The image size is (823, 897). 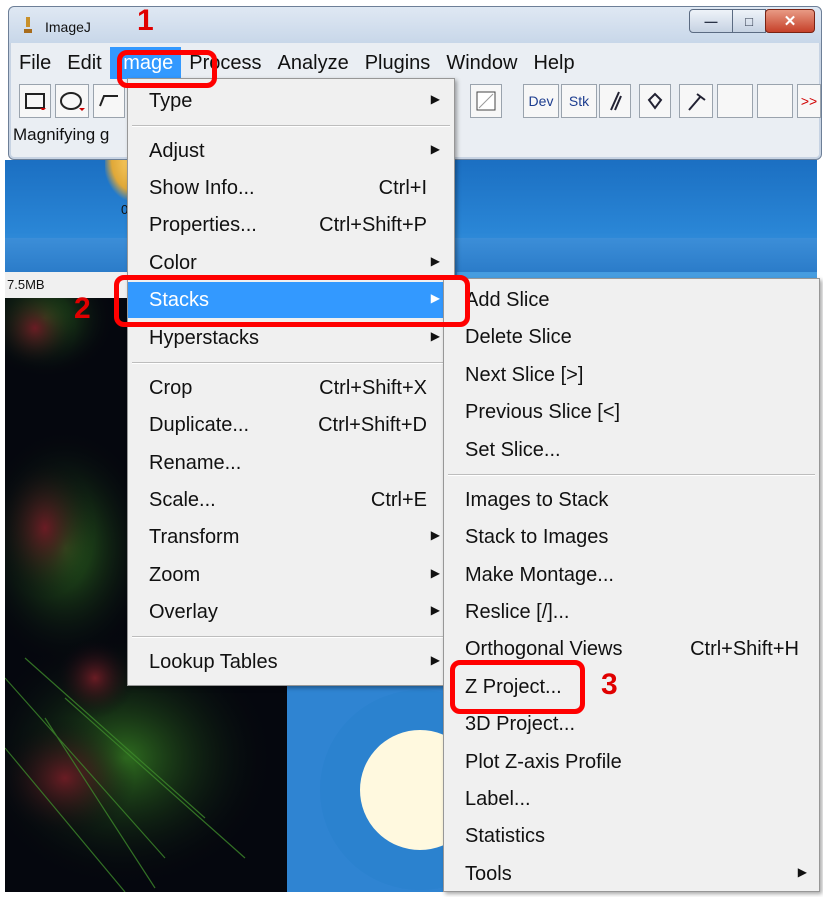 I want to click on submenu-item-next-slice: Next Slice [>], so click(x=631, y=375).